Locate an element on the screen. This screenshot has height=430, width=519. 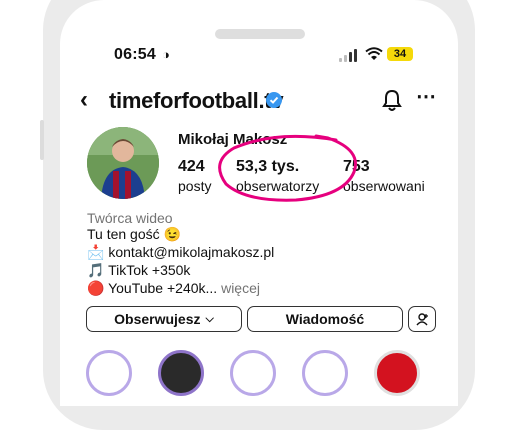
bio-tiktok: TikTok +350k is located at coordinates (149, 270).